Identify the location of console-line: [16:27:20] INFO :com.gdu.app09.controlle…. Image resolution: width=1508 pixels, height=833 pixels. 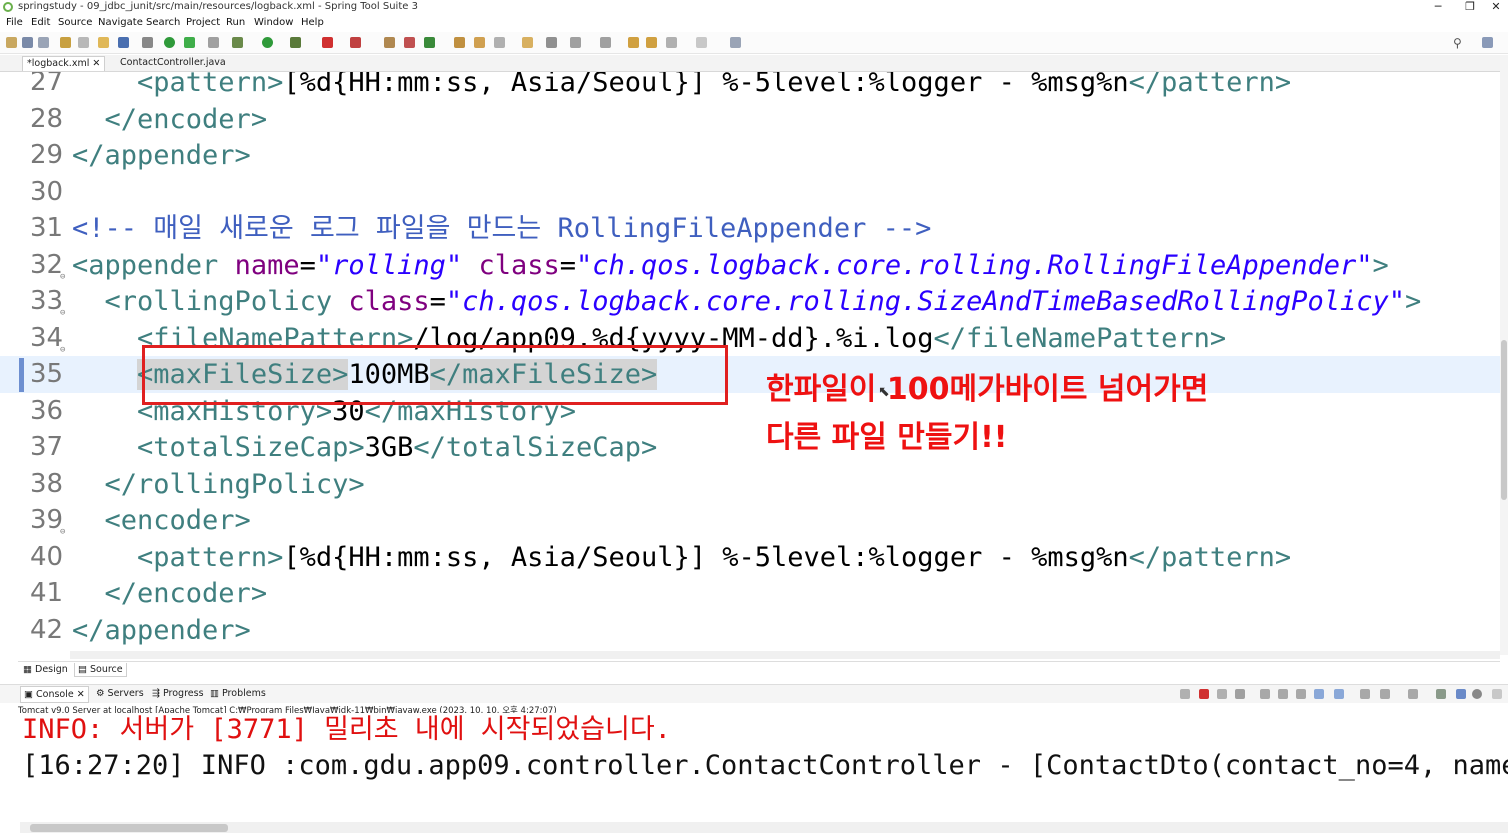
(765, 765).